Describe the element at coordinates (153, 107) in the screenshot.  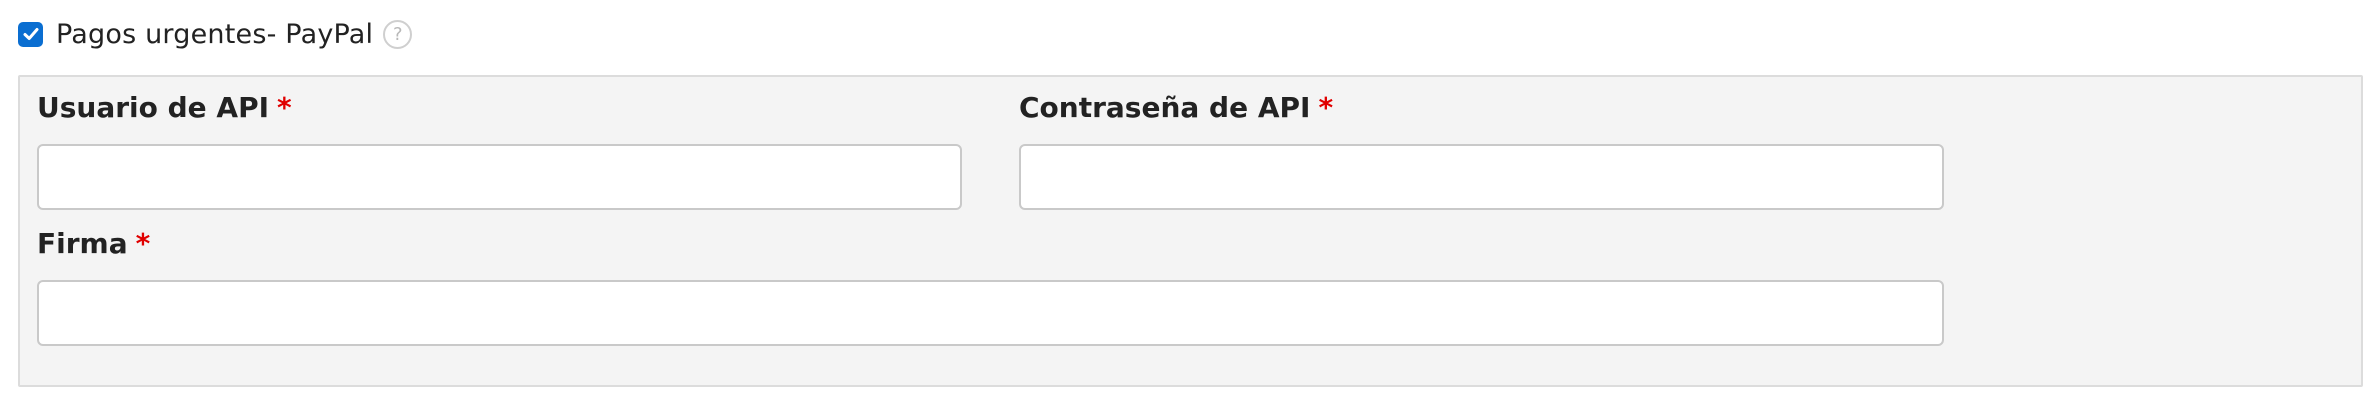
I see `api-user-label-text: Usuario de API` at that location.